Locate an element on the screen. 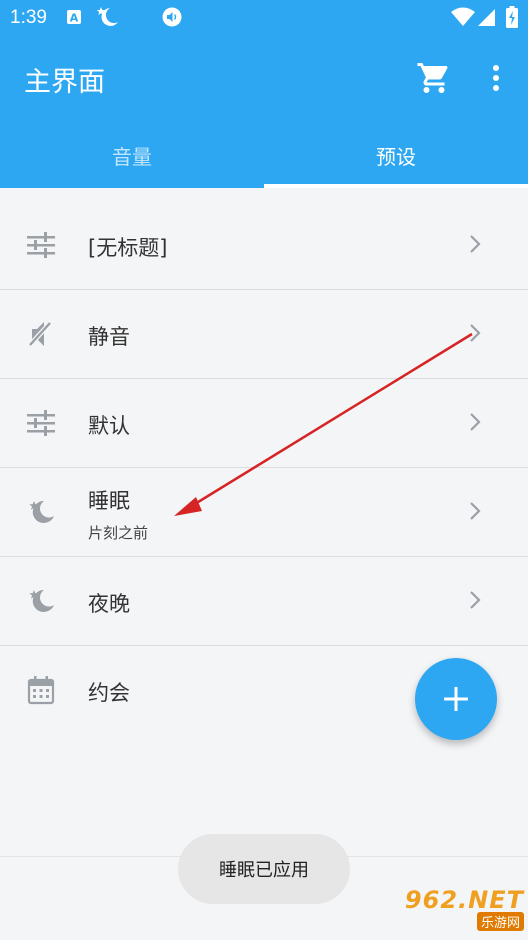 The height and width of the screenshot is (940, 528). tab-indicator is located at coordinates (396, 186).